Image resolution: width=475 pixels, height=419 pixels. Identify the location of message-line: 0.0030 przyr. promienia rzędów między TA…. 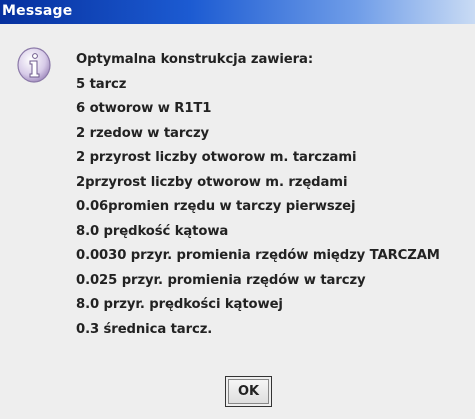
(258, 255).